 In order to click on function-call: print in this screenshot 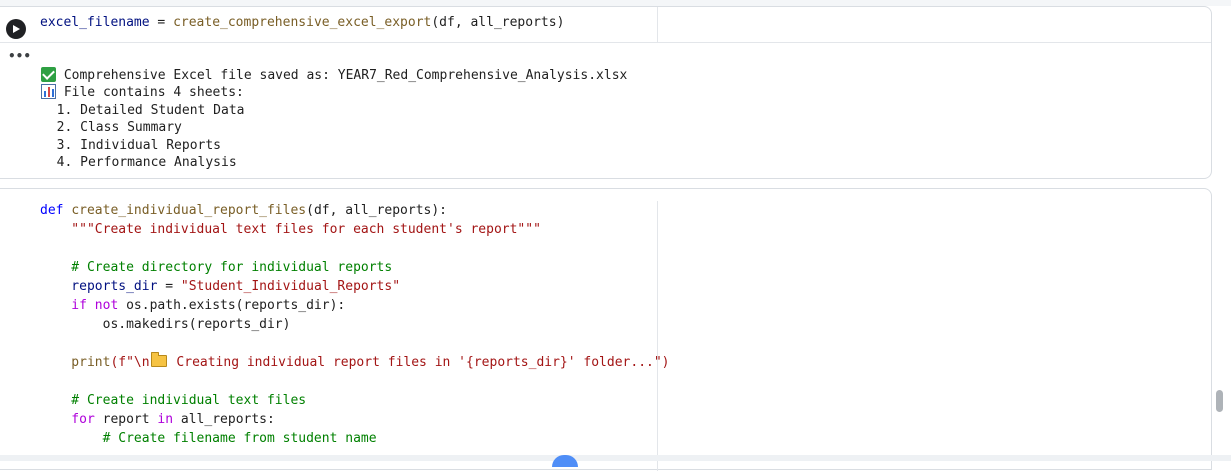, I will do `click(75, 362)`.